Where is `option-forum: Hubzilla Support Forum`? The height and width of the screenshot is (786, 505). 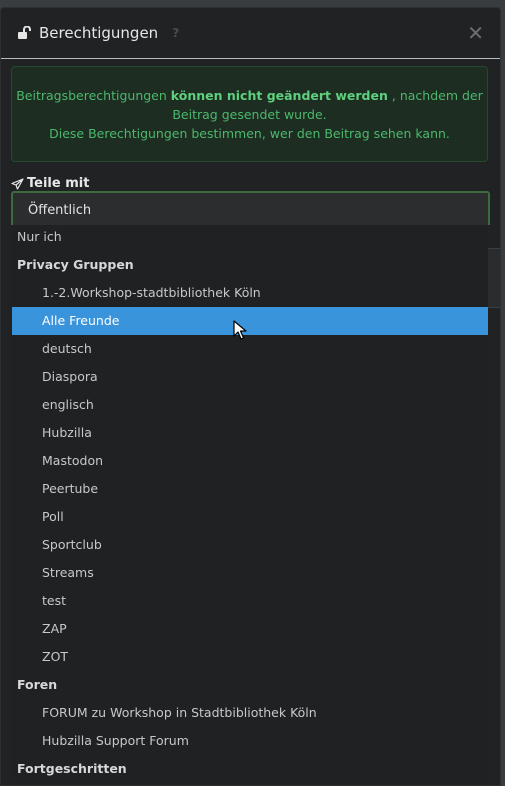
option-forum: Hubzilla Support Forum is located at coordinates (250, 741).